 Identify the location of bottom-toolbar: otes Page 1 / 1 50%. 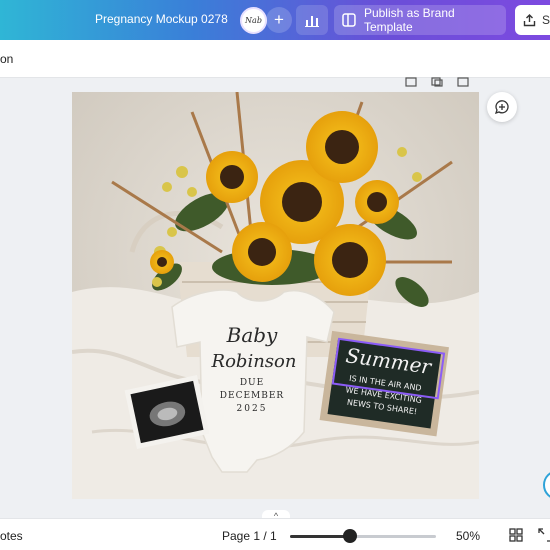
(275, 534).